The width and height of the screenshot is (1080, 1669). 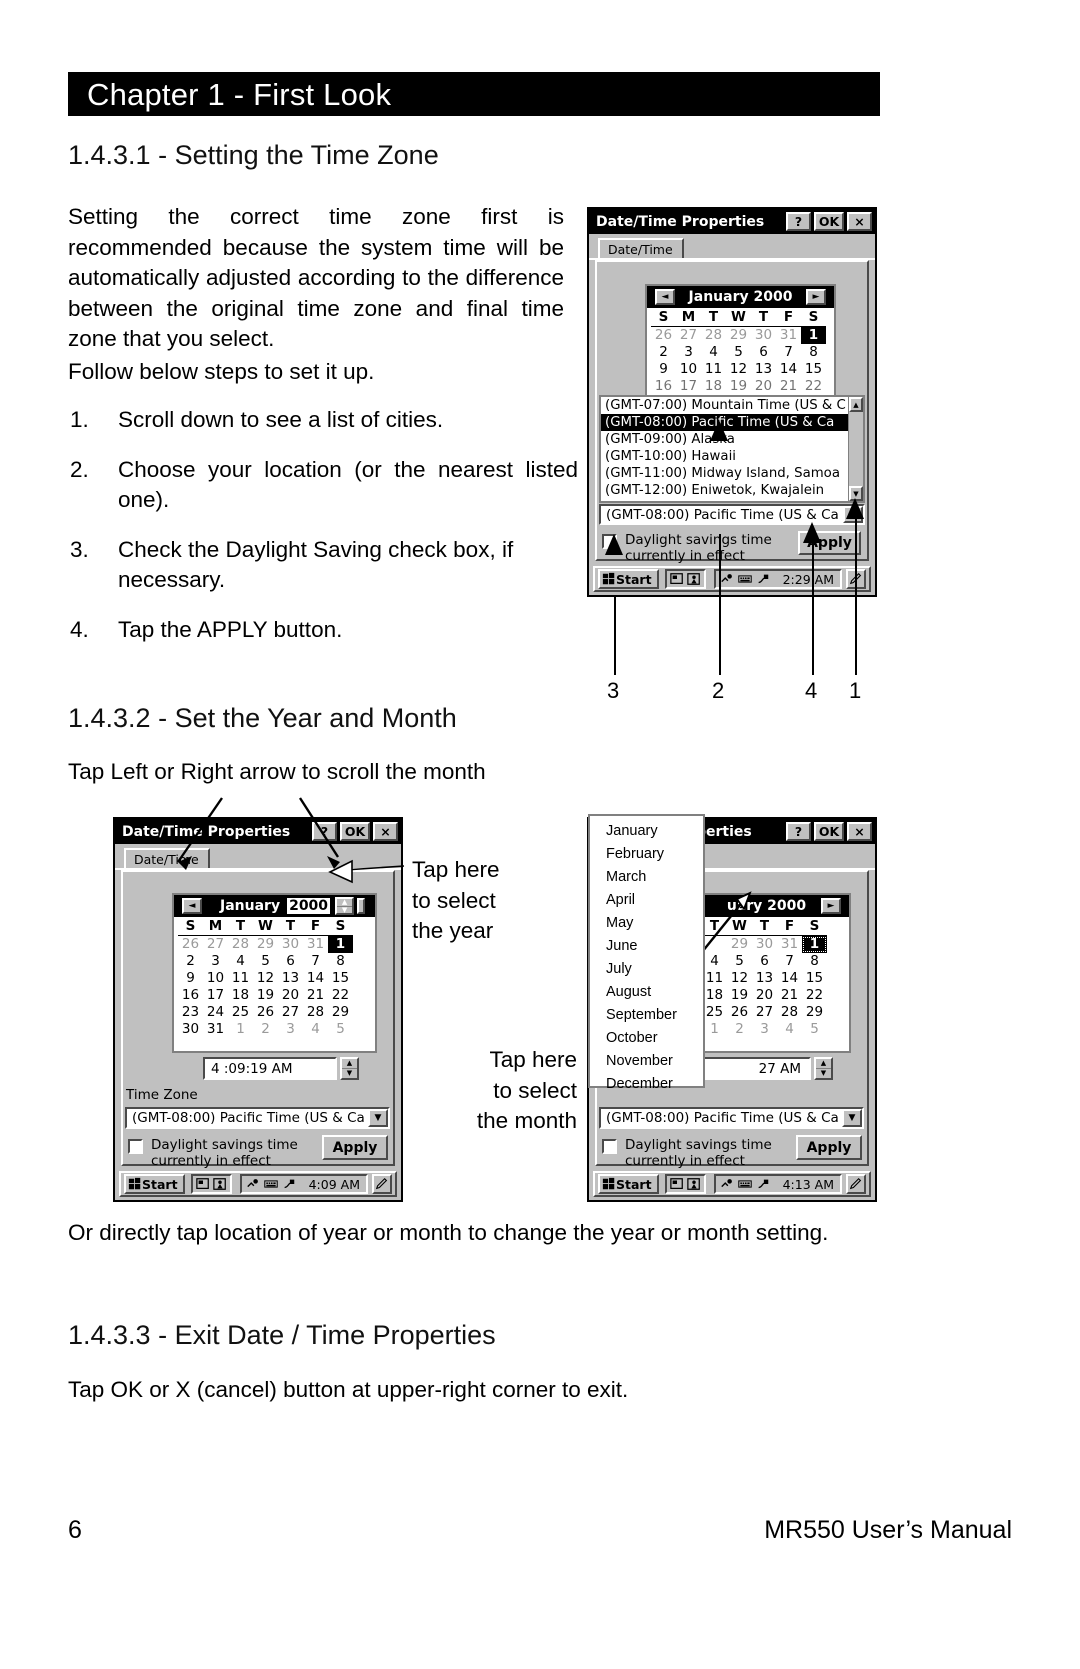 What do you see at coordinates (856, 493) in the screenshot?
I see `scroll-down-icon: ▼` at bounding box center [856, 493].